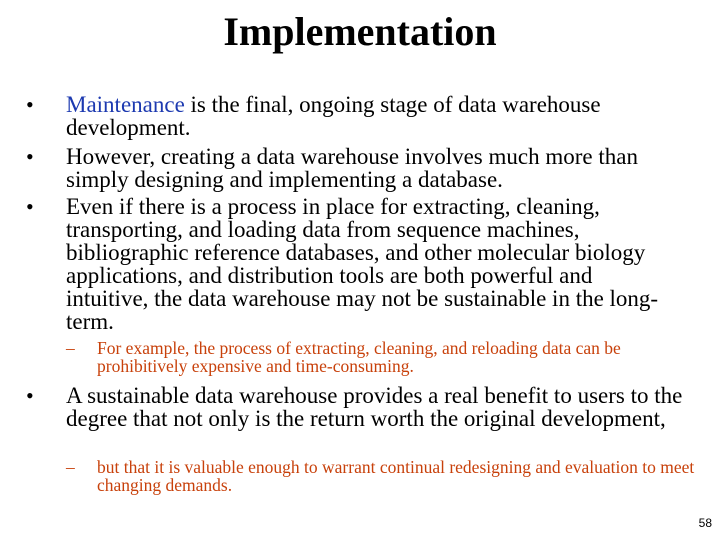 Image resolution: width=720 pixels, height=540 pixels. Describe the element at coordinates (705, 523) in the screenshot. I see `page-number: 58` at that location.